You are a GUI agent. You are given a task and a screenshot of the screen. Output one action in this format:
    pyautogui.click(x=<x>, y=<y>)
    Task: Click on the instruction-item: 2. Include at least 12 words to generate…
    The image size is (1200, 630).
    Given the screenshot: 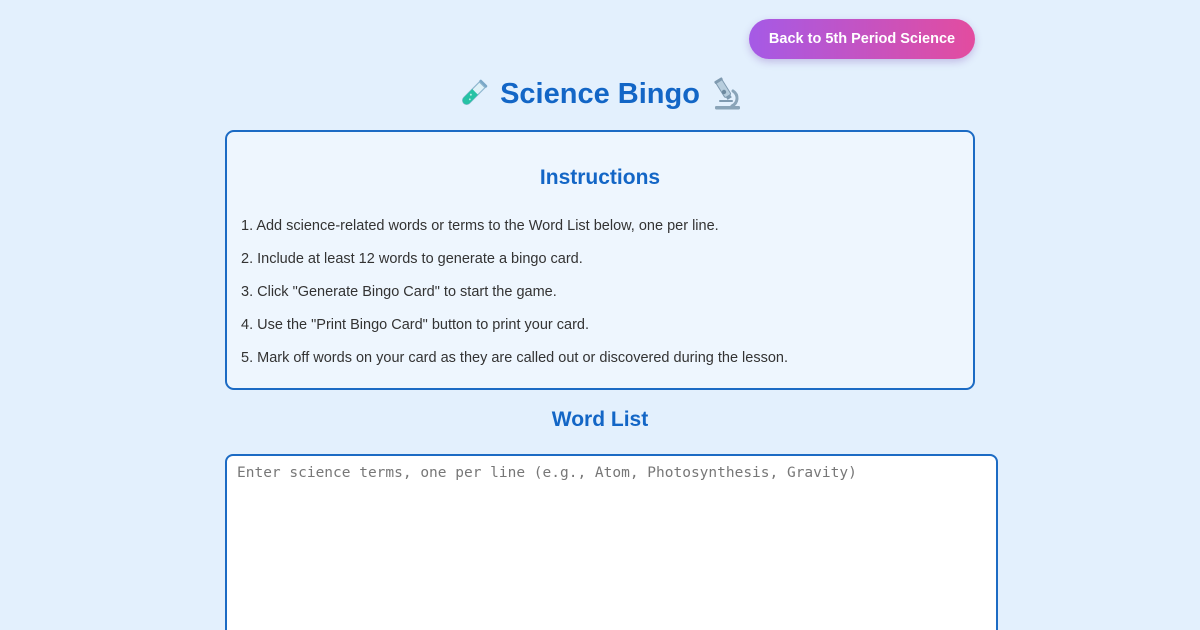 What is the action you would take?
    pyautogui.click(x=412, y=259)
    